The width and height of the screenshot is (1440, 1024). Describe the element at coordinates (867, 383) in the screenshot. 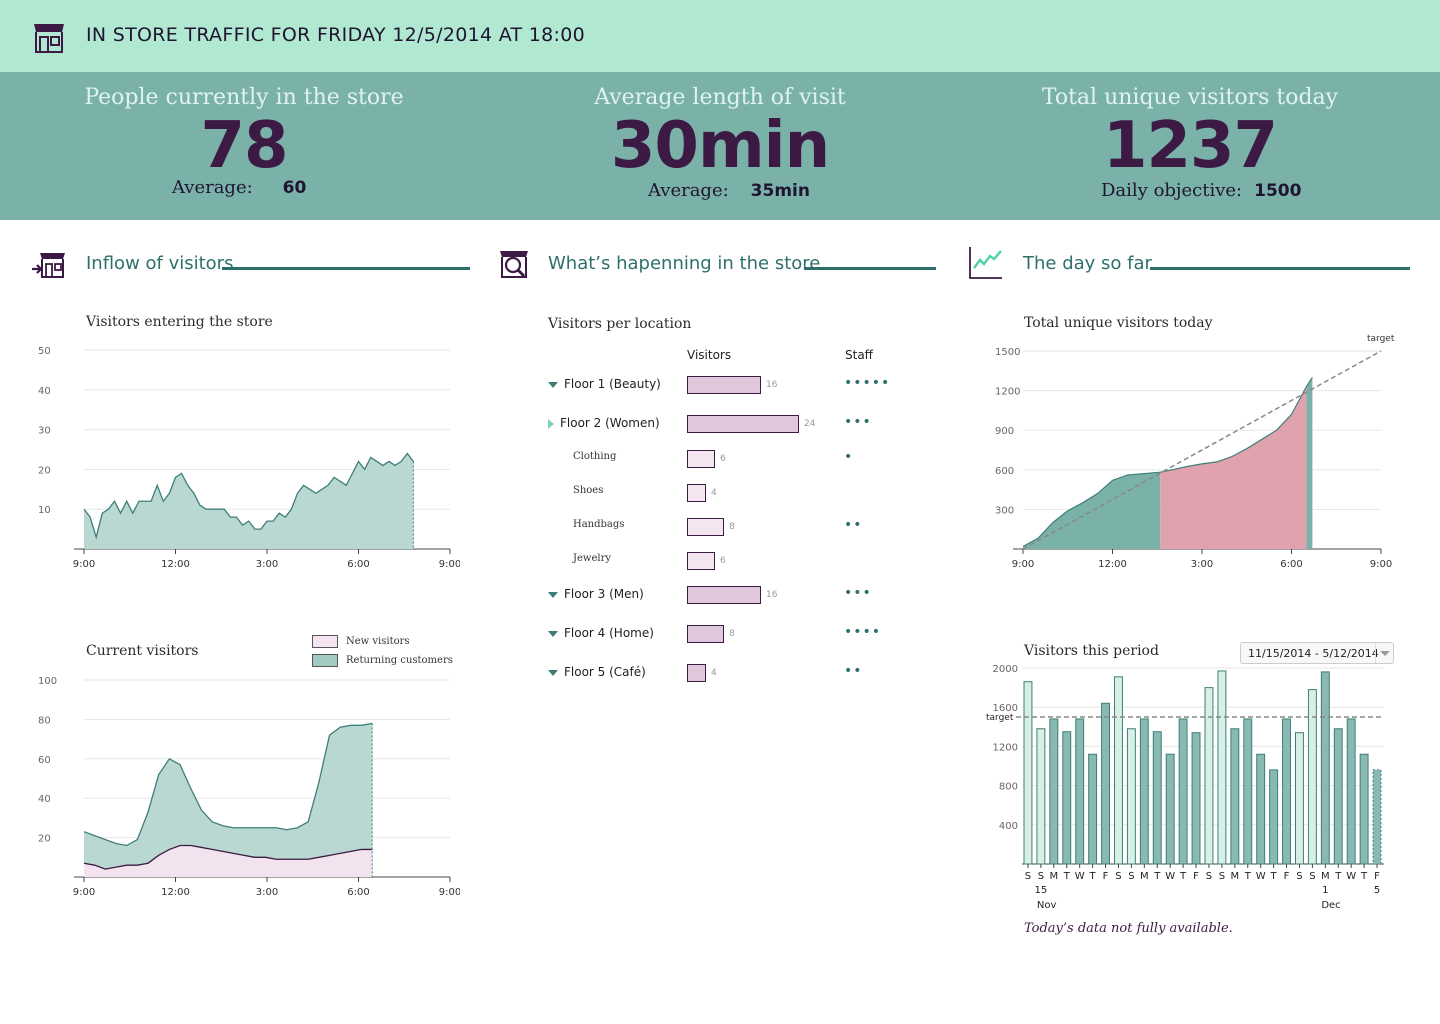

I see `location-staff-dots: •••••` at that location.